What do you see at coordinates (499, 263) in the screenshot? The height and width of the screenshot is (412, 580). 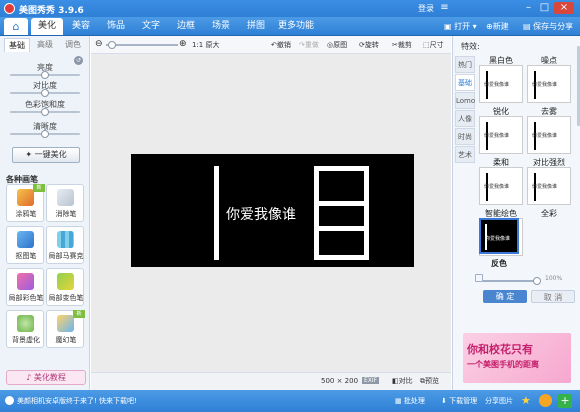 I see `effect-label: 反色` at bounding box center [499, 263].